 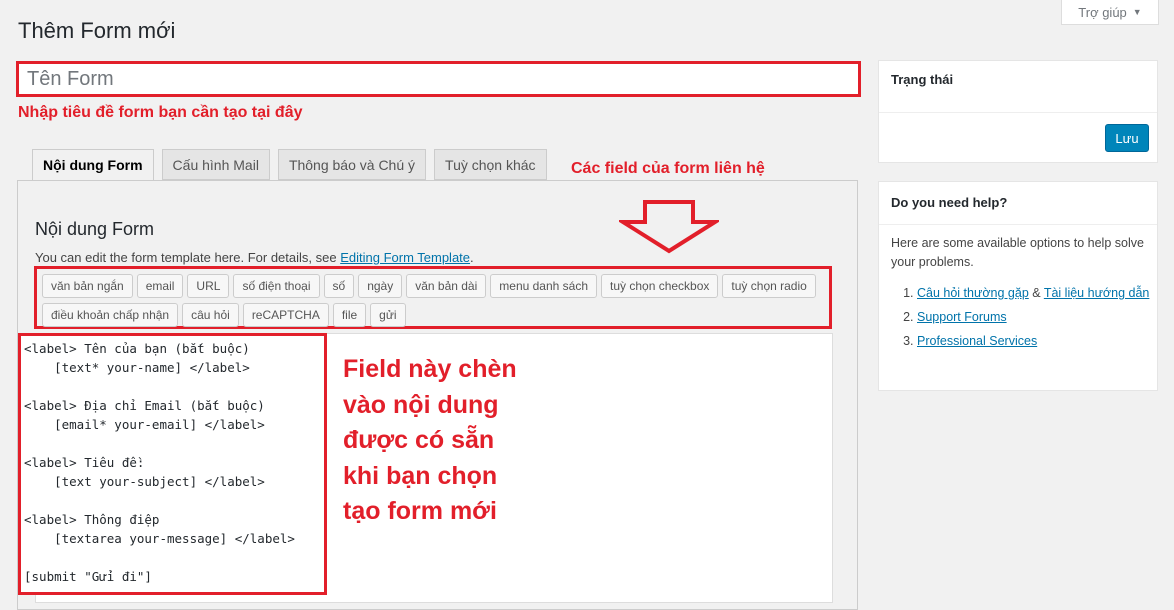 What do you see at coordinates (430, 369) in the screenshot?
I see `annotation-line: Field này chèn` at bounding box center [430, 369].